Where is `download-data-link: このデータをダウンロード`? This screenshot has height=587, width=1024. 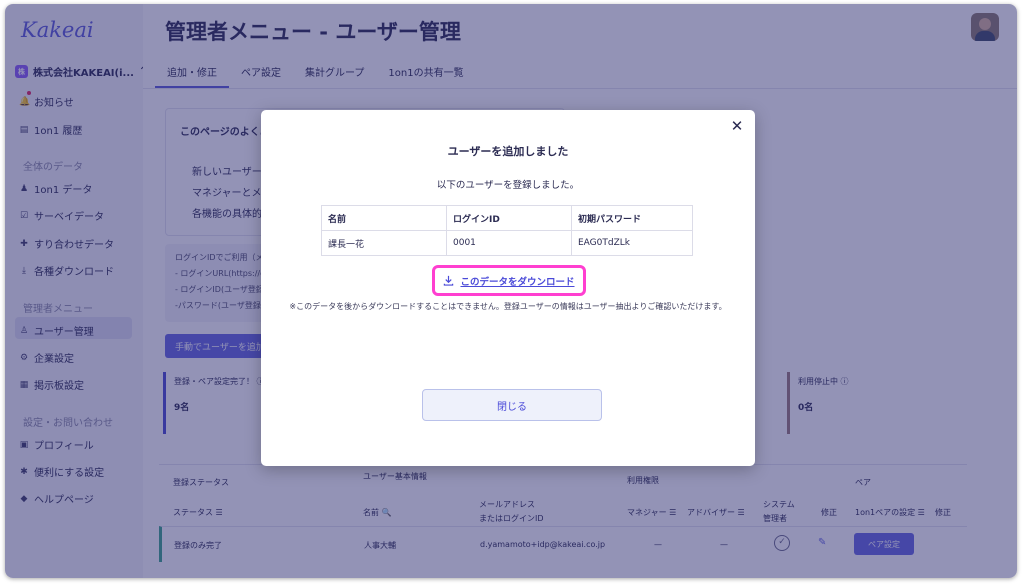 download-data-link: このデータをダウンロード is located at coordinates (509, 280).